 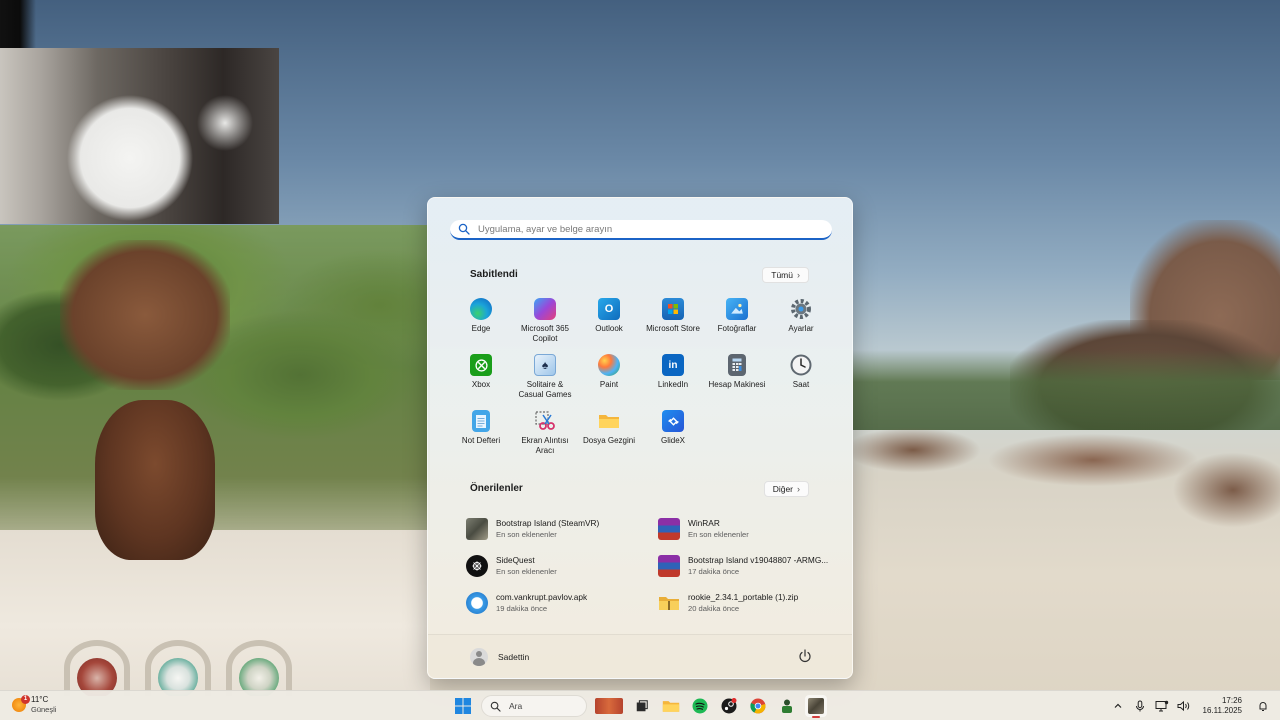 What do you see at coordinates (1193, 705) in the screenshot?
I see `system-tray: 17:26 16.11.2025` at bounding box center [1193, 705].